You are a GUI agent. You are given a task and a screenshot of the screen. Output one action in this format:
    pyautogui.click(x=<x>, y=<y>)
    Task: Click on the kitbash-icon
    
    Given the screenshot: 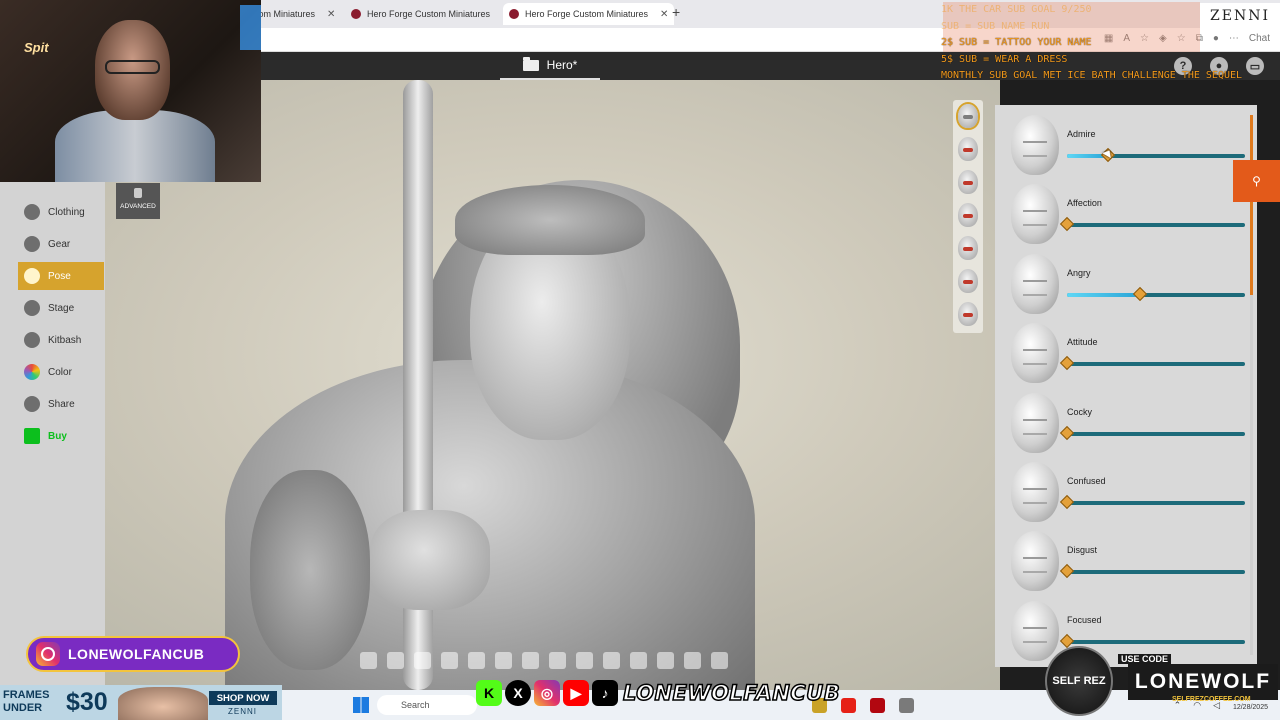 What is the action you would take?
    pyautogui.click(x=32, y=340)
    